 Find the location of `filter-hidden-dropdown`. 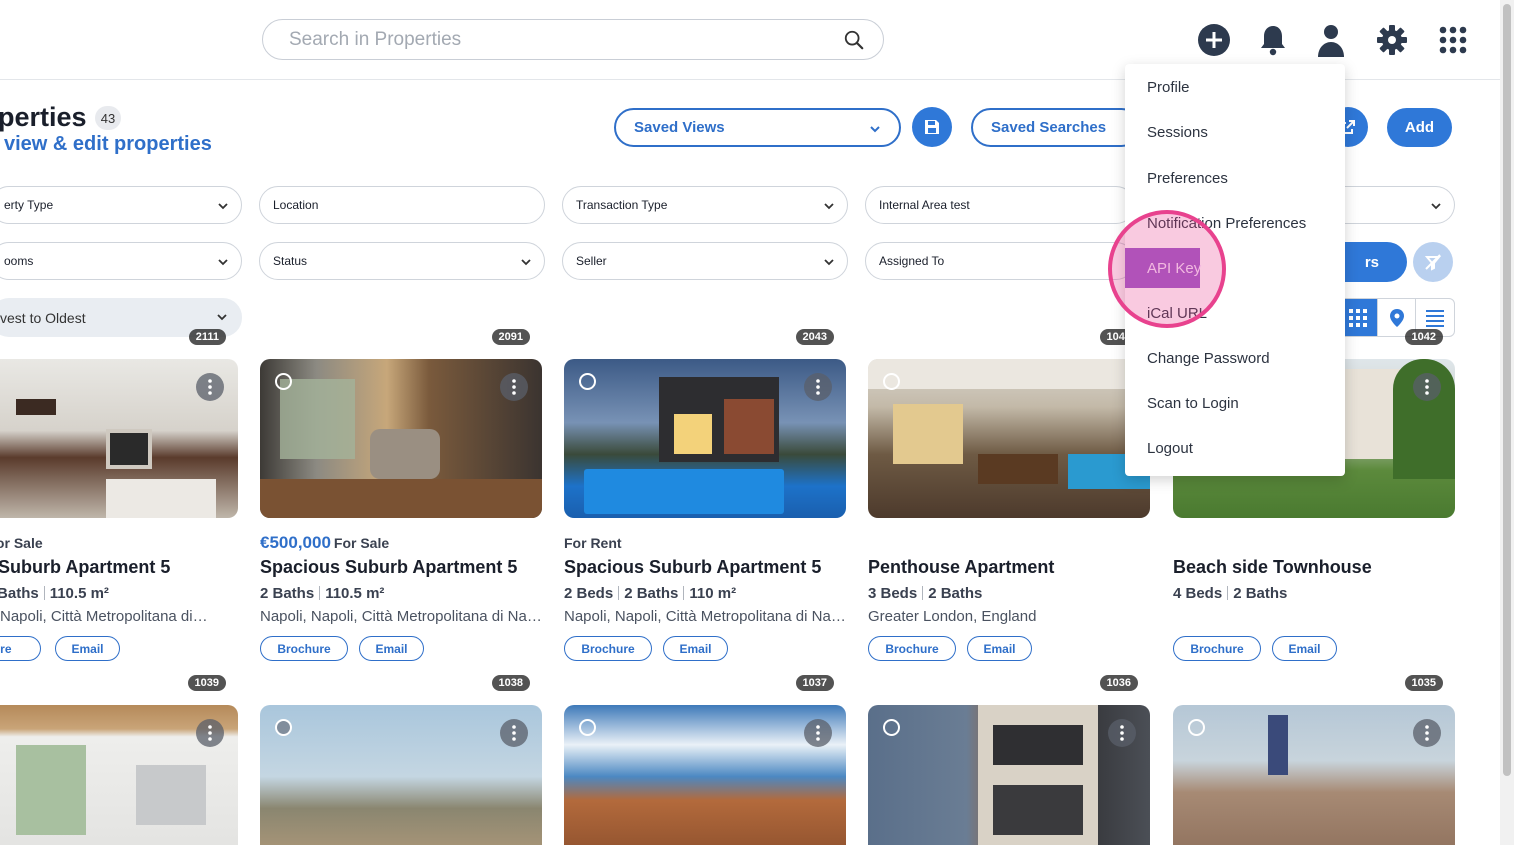

filter-hidden-dropdown is located at coordinates (1392, 205).